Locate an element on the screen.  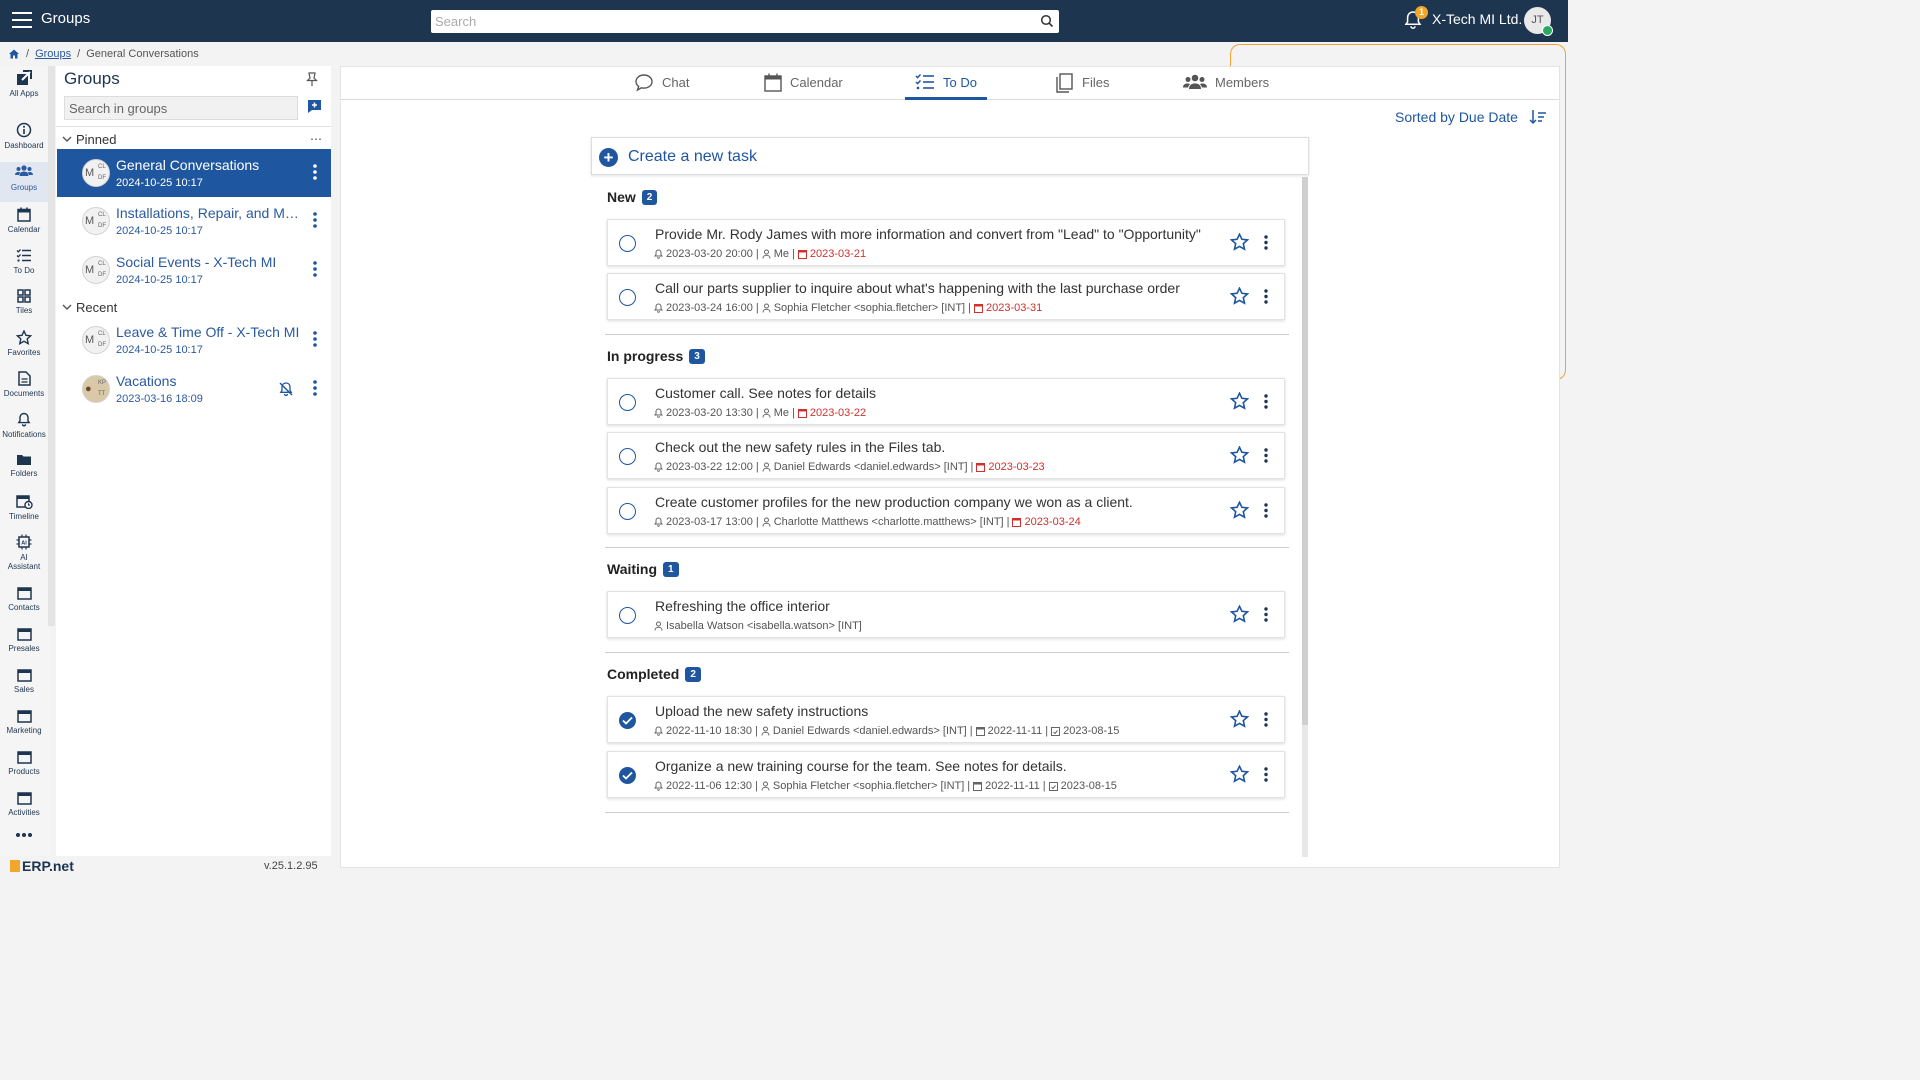
groups-search-input is located at coordinates (181, 108).